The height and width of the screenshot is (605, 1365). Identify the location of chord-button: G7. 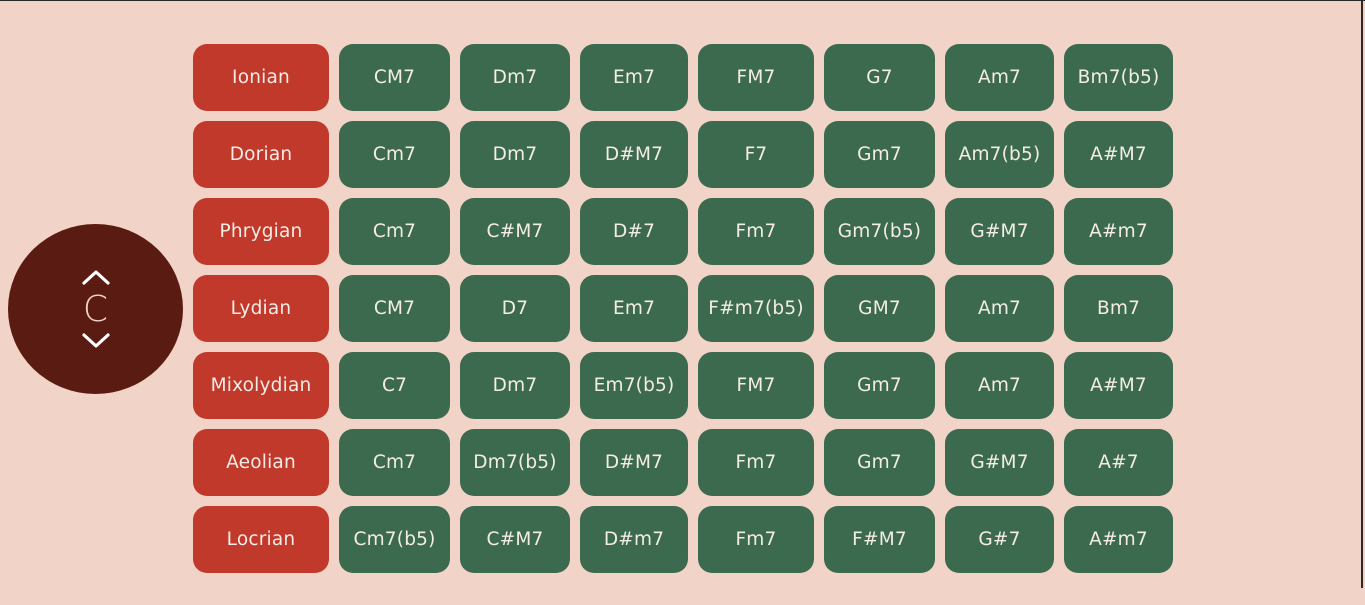
(879, 77).